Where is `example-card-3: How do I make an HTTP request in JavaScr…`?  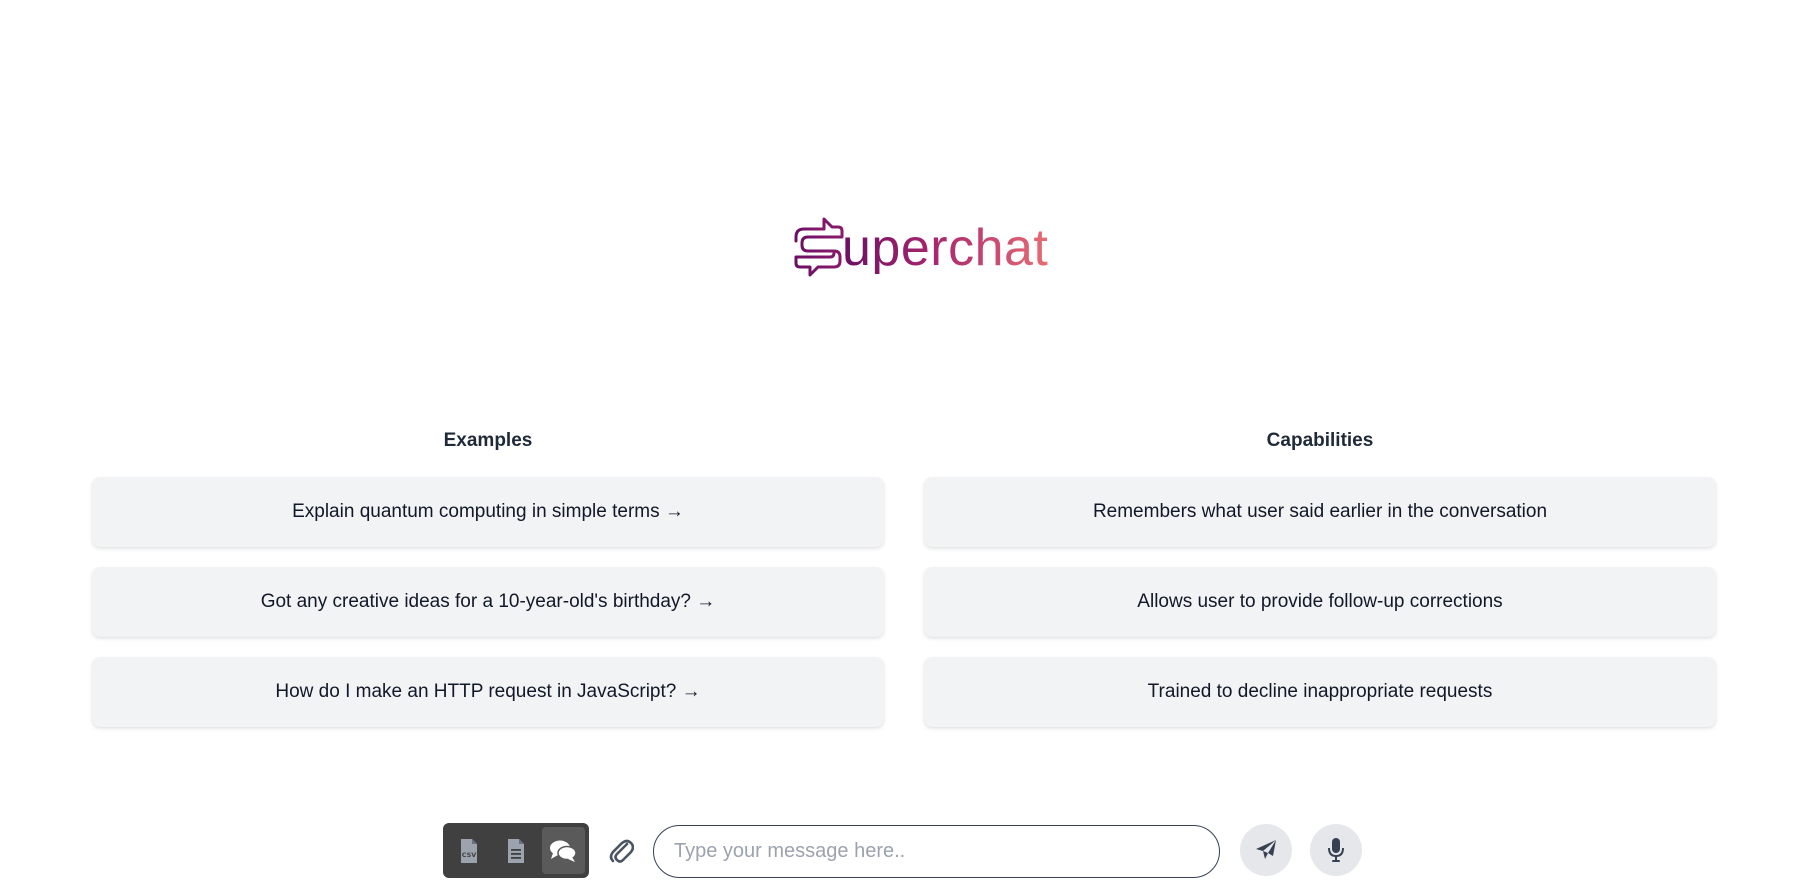
example-card-3: How do I make an HTTP request in JavaScr… is located at coordinates (488, 692).